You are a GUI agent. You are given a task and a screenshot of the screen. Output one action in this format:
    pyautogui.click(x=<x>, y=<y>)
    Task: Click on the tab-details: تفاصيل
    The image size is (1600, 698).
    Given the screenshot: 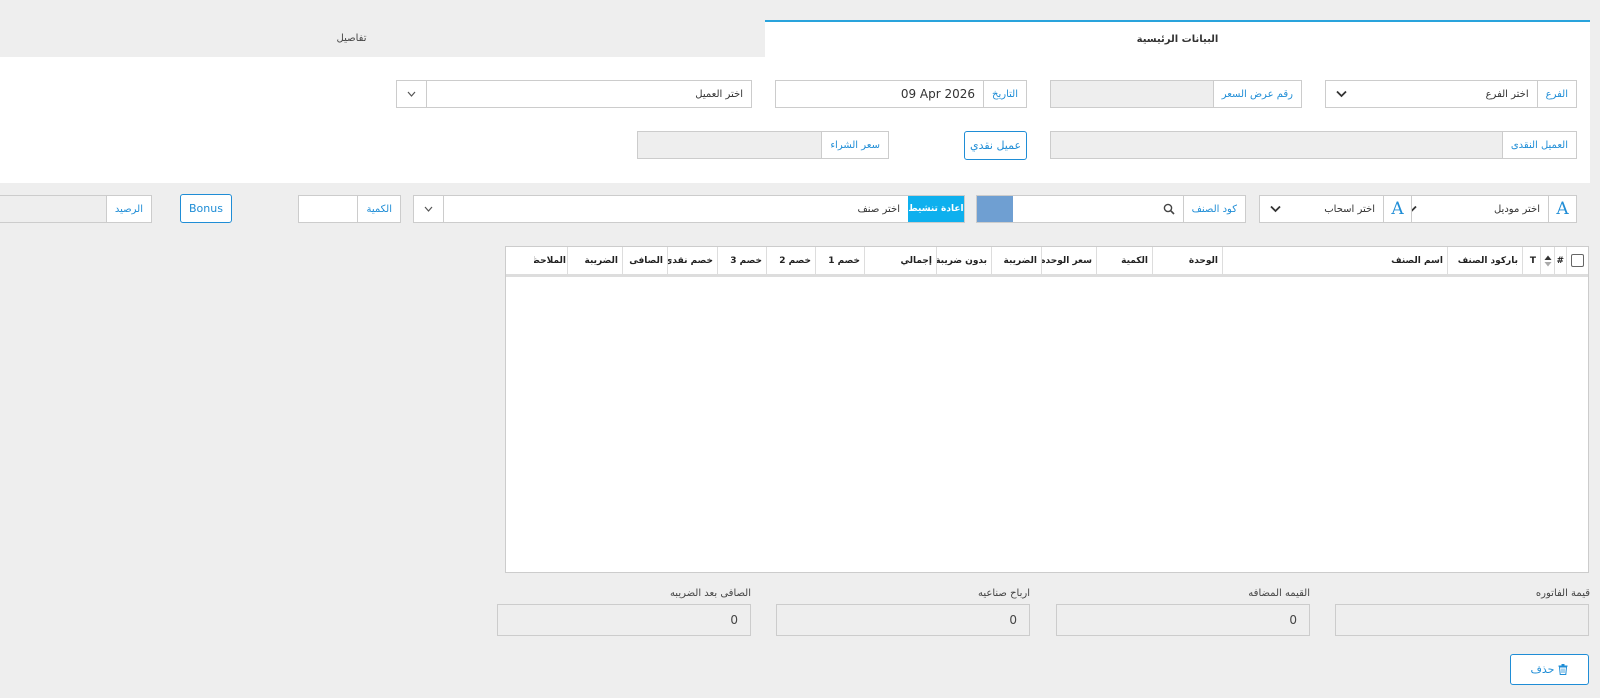 What is the action you would take?
    pyautogui.click(x=351, y=38)
    